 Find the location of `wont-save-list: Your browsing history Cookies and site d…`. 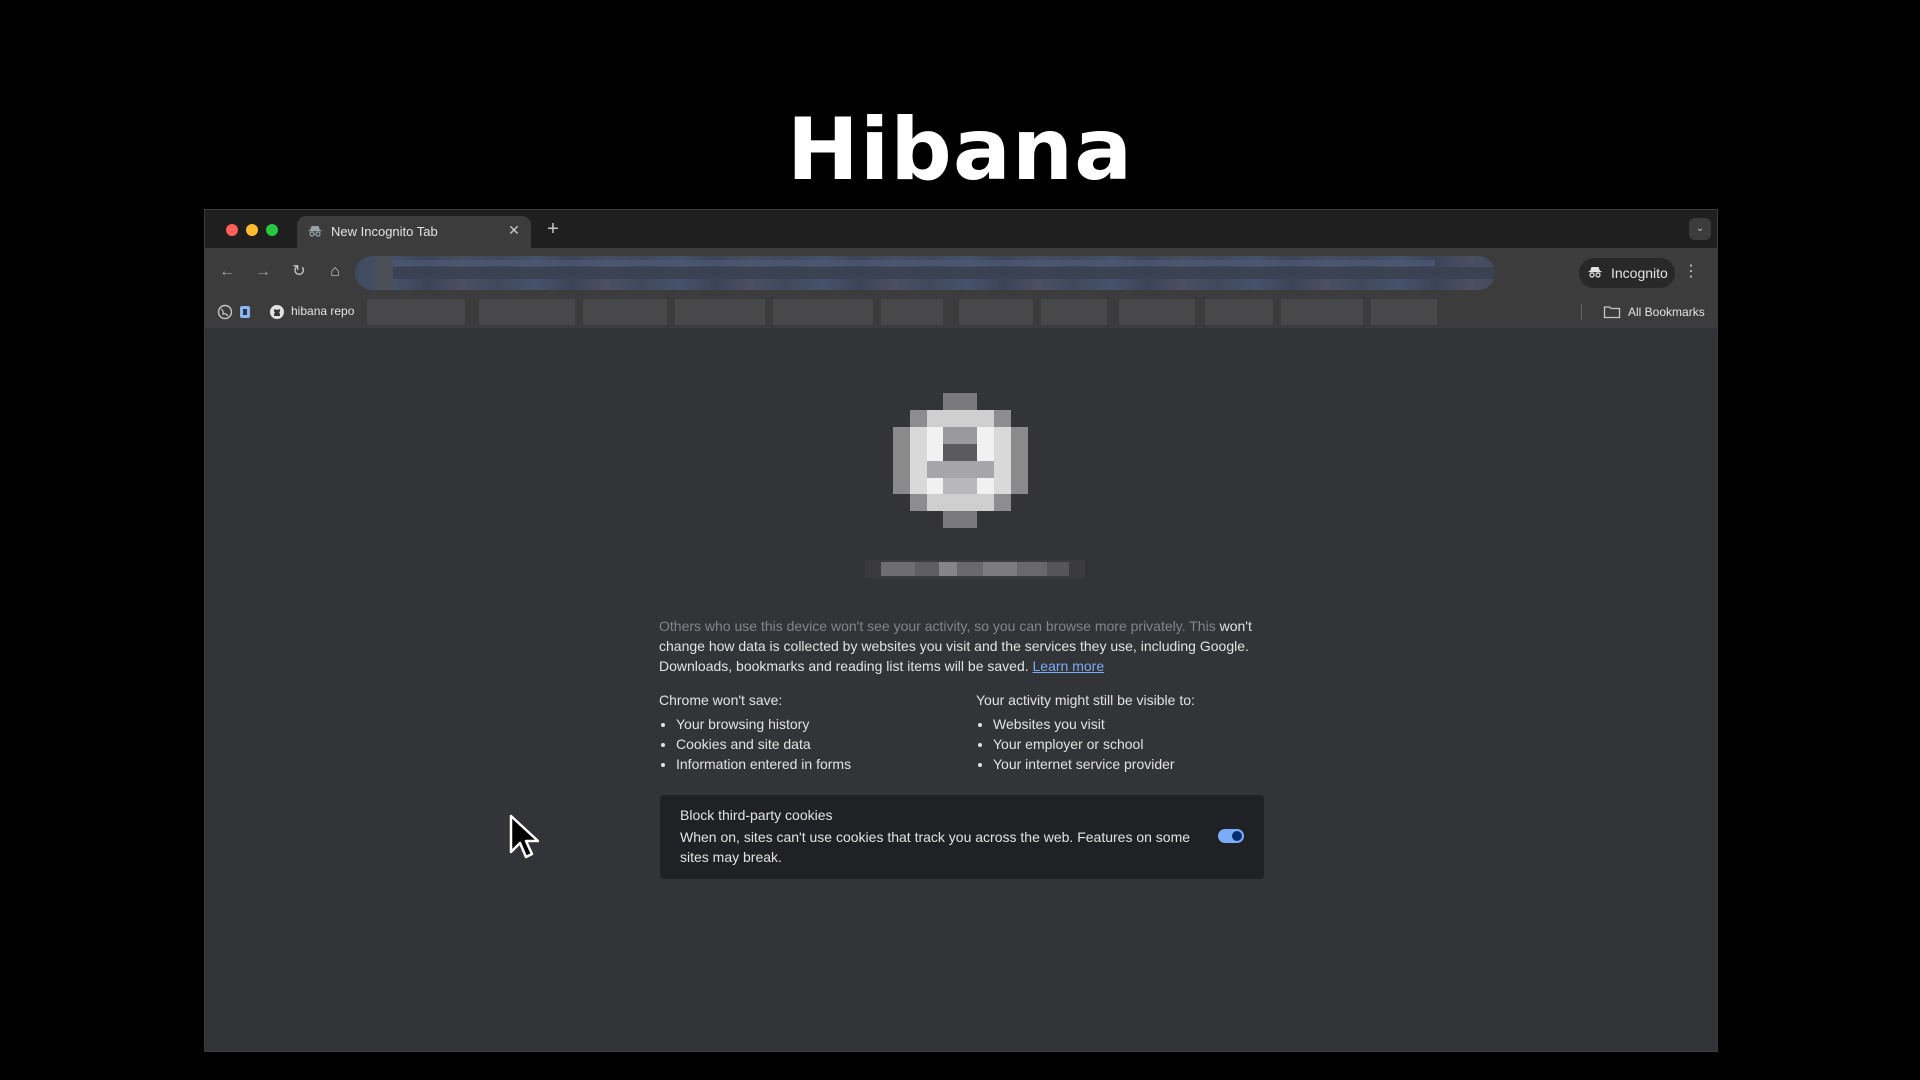

wont-save-list: Your browsing history Cookies and site d… is located at coordinates (809, 744).